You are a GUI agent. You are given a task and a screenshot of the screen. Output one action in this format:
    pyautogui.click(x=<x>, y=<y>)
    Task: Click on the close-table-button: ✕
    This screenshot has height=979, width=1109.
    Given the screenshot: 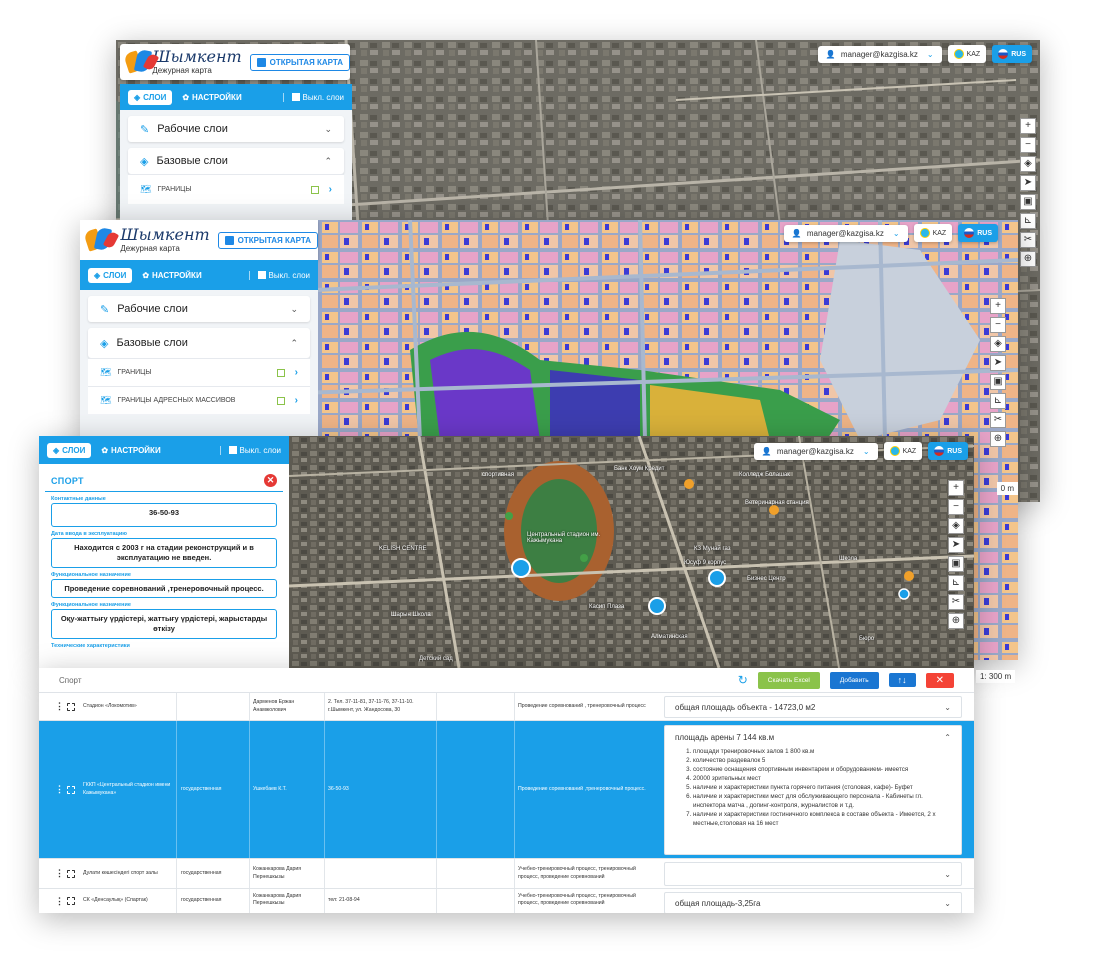 What is the action you would take?
    pyautogui.click(x=939, y=680)
    